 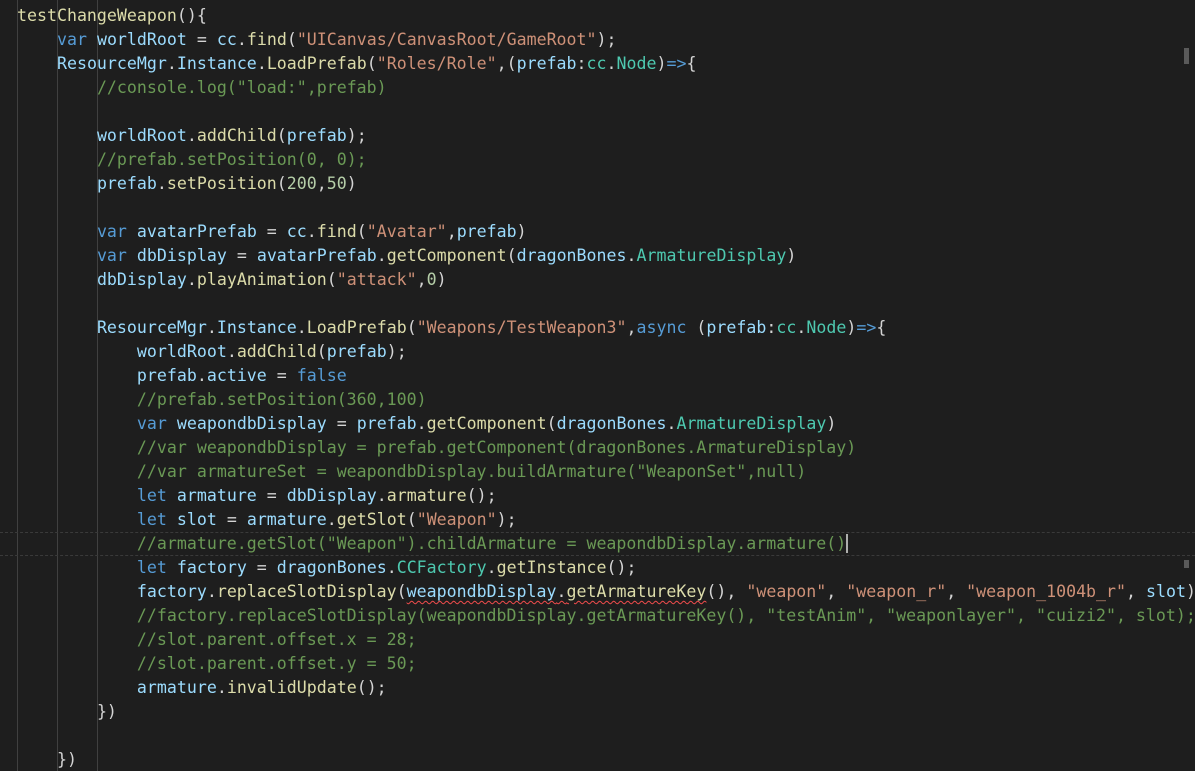 What do you see at coordinates (506, 63) in the screenshot?
I see `code-token: ,(` at bounding box center [506, 63].